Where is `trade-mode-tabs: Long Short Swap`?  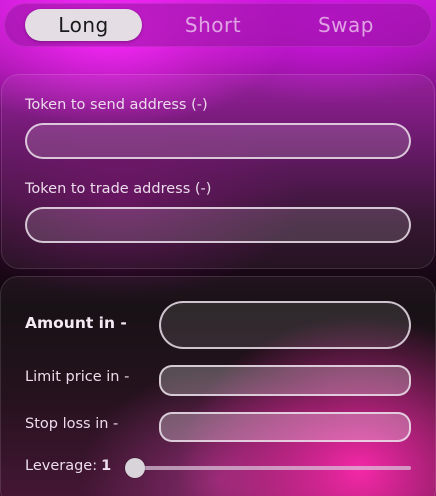 trade-mode-tabs: Long Short Swap is located at coordinates (218, 25).